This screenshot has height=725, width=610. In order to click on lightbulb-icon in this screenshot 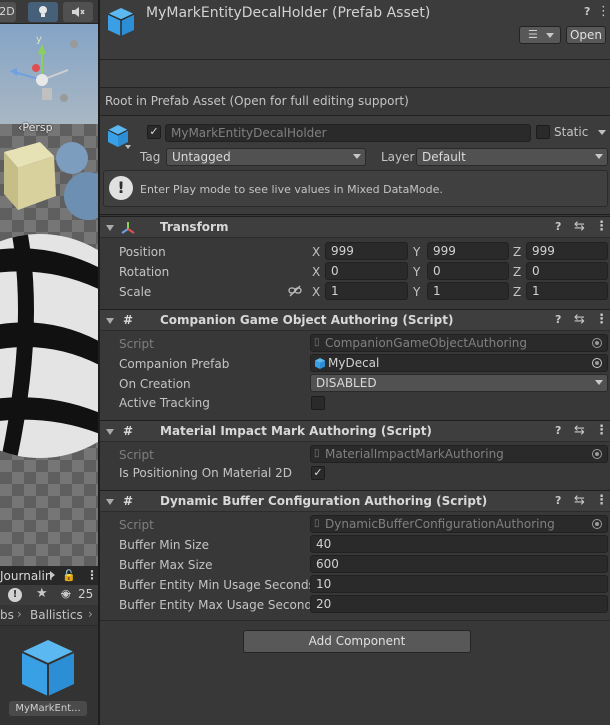, I will do `click(43, 11)`.